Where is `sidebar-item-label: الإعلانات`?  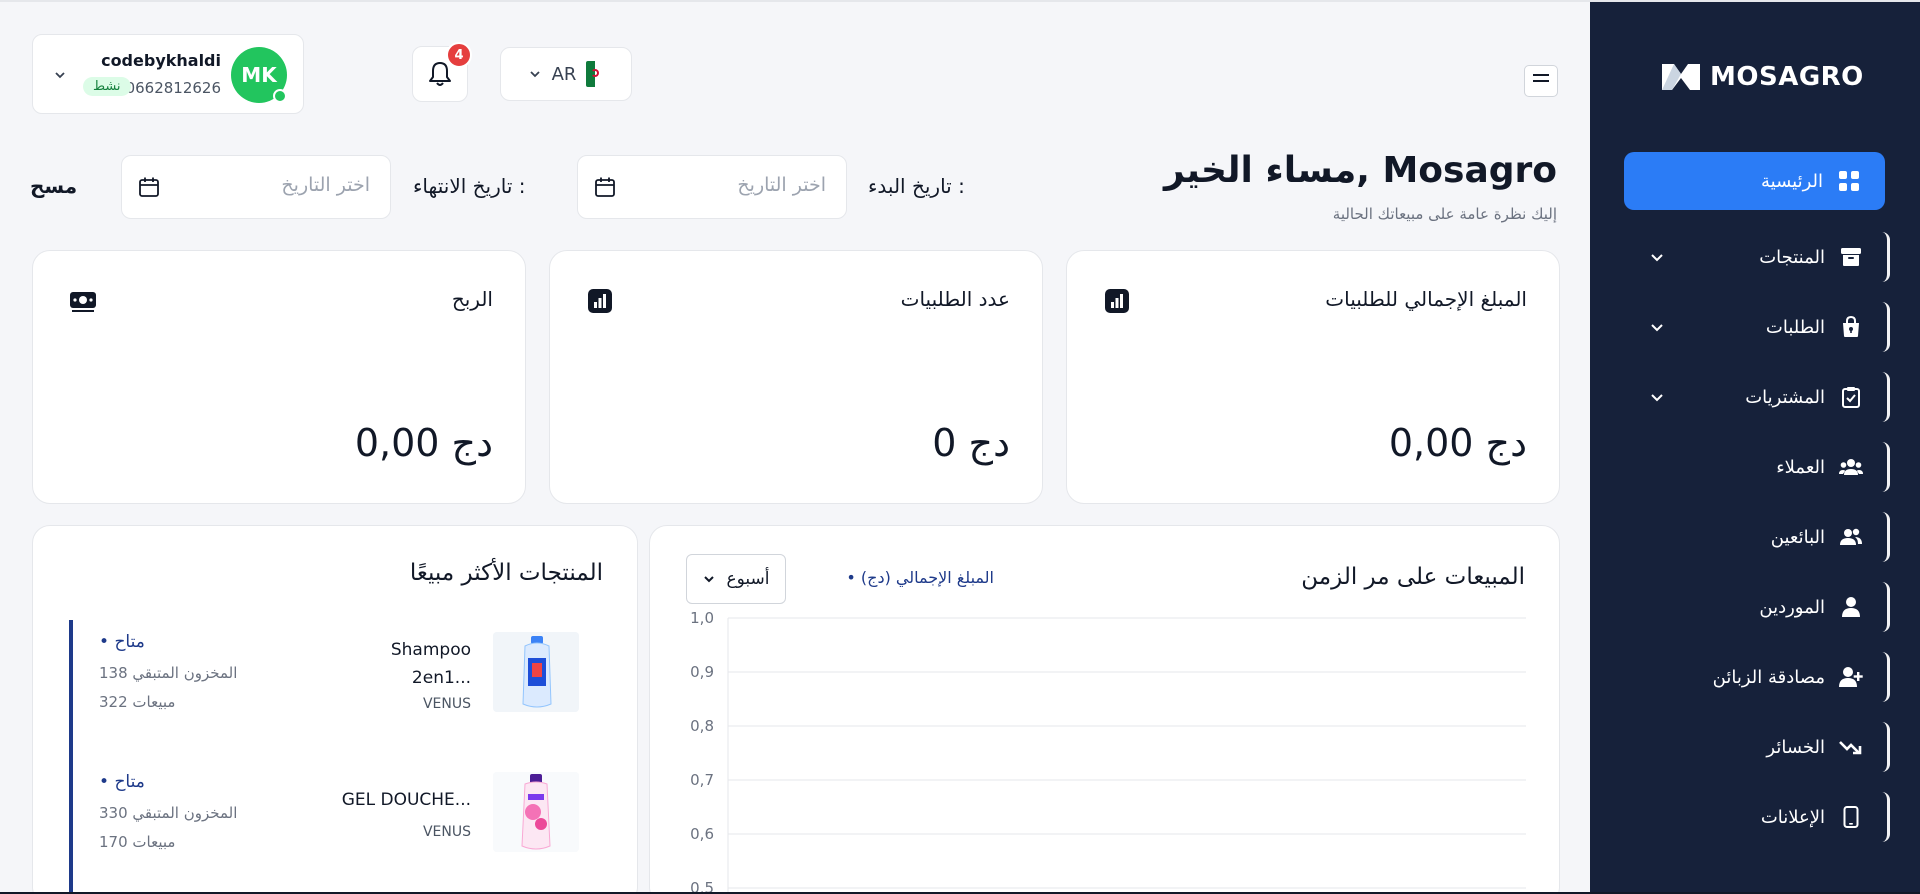
sidebar-item-label: الإعلانات is located at coordinates (1792, 817).